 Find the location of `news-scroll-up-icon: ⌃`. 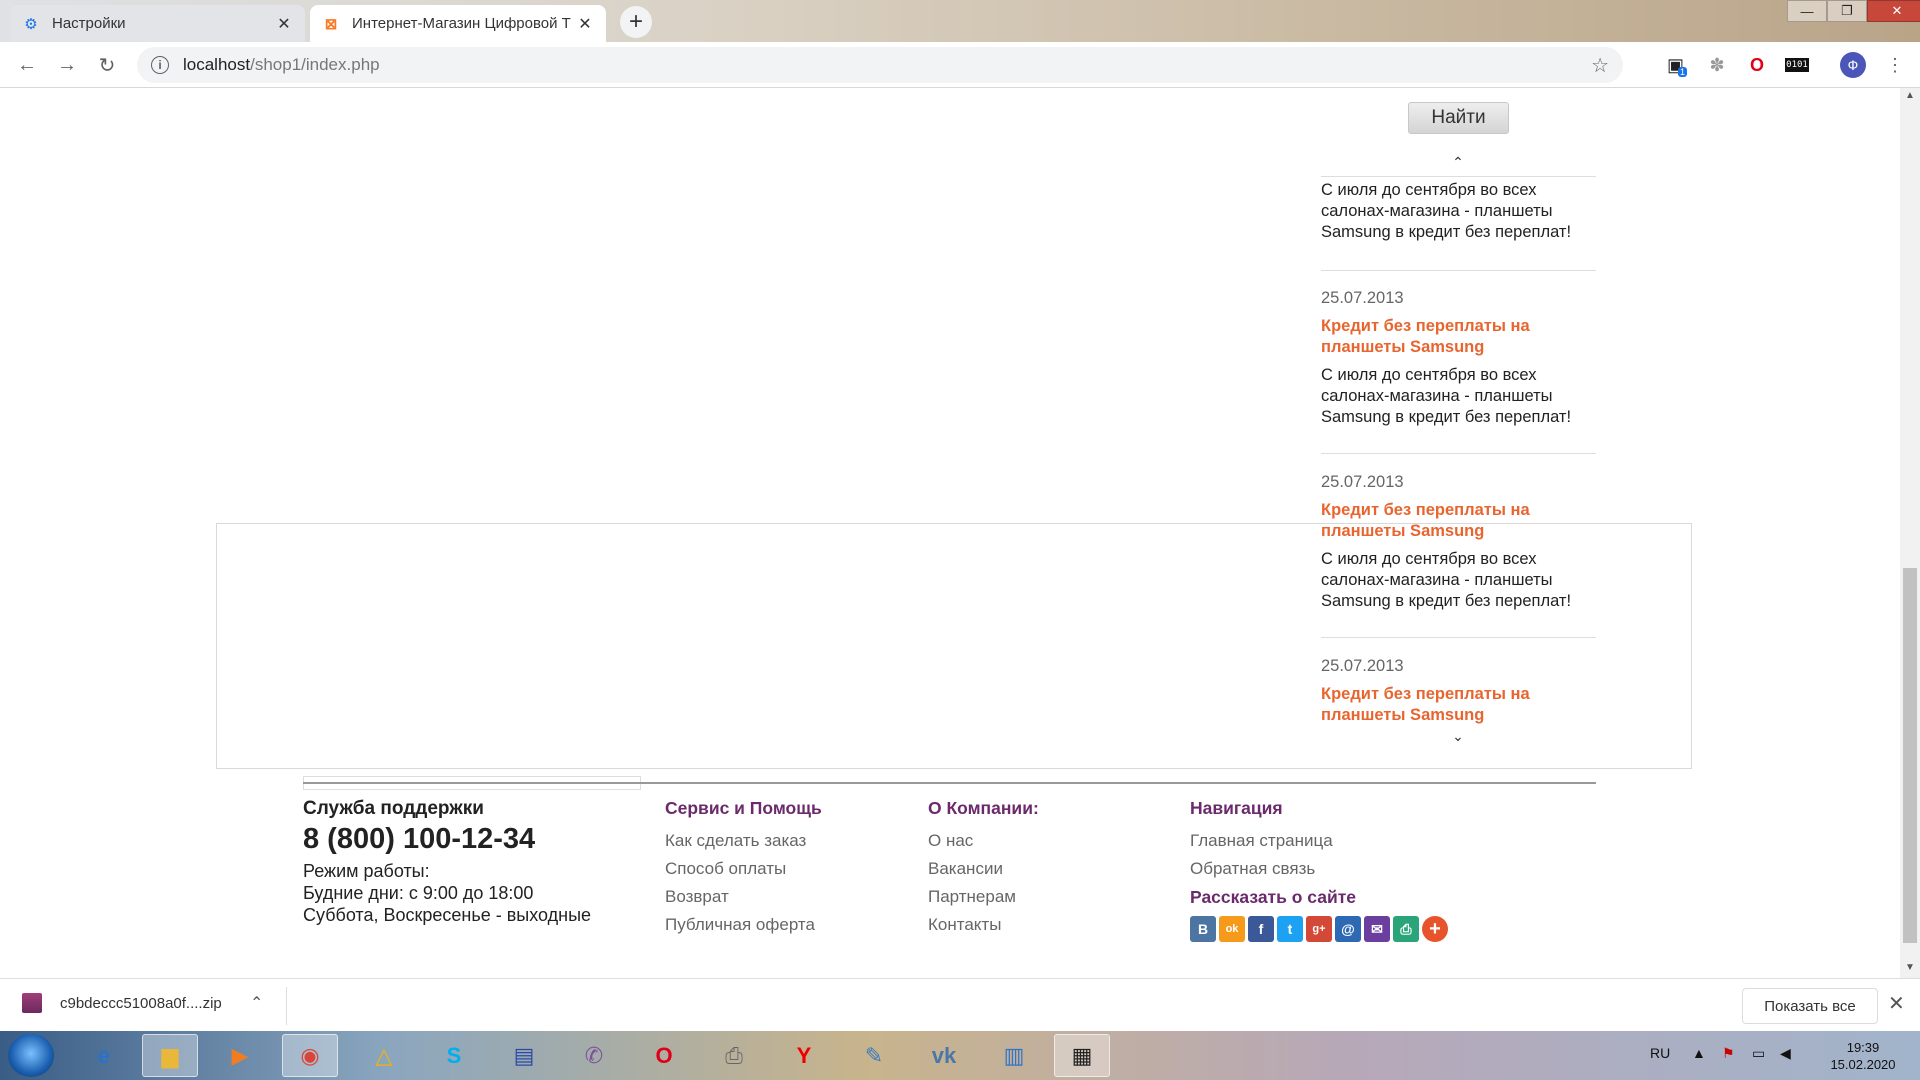

news-scroll-up-icon: ⌃ is located at coordinates (1458, 162).